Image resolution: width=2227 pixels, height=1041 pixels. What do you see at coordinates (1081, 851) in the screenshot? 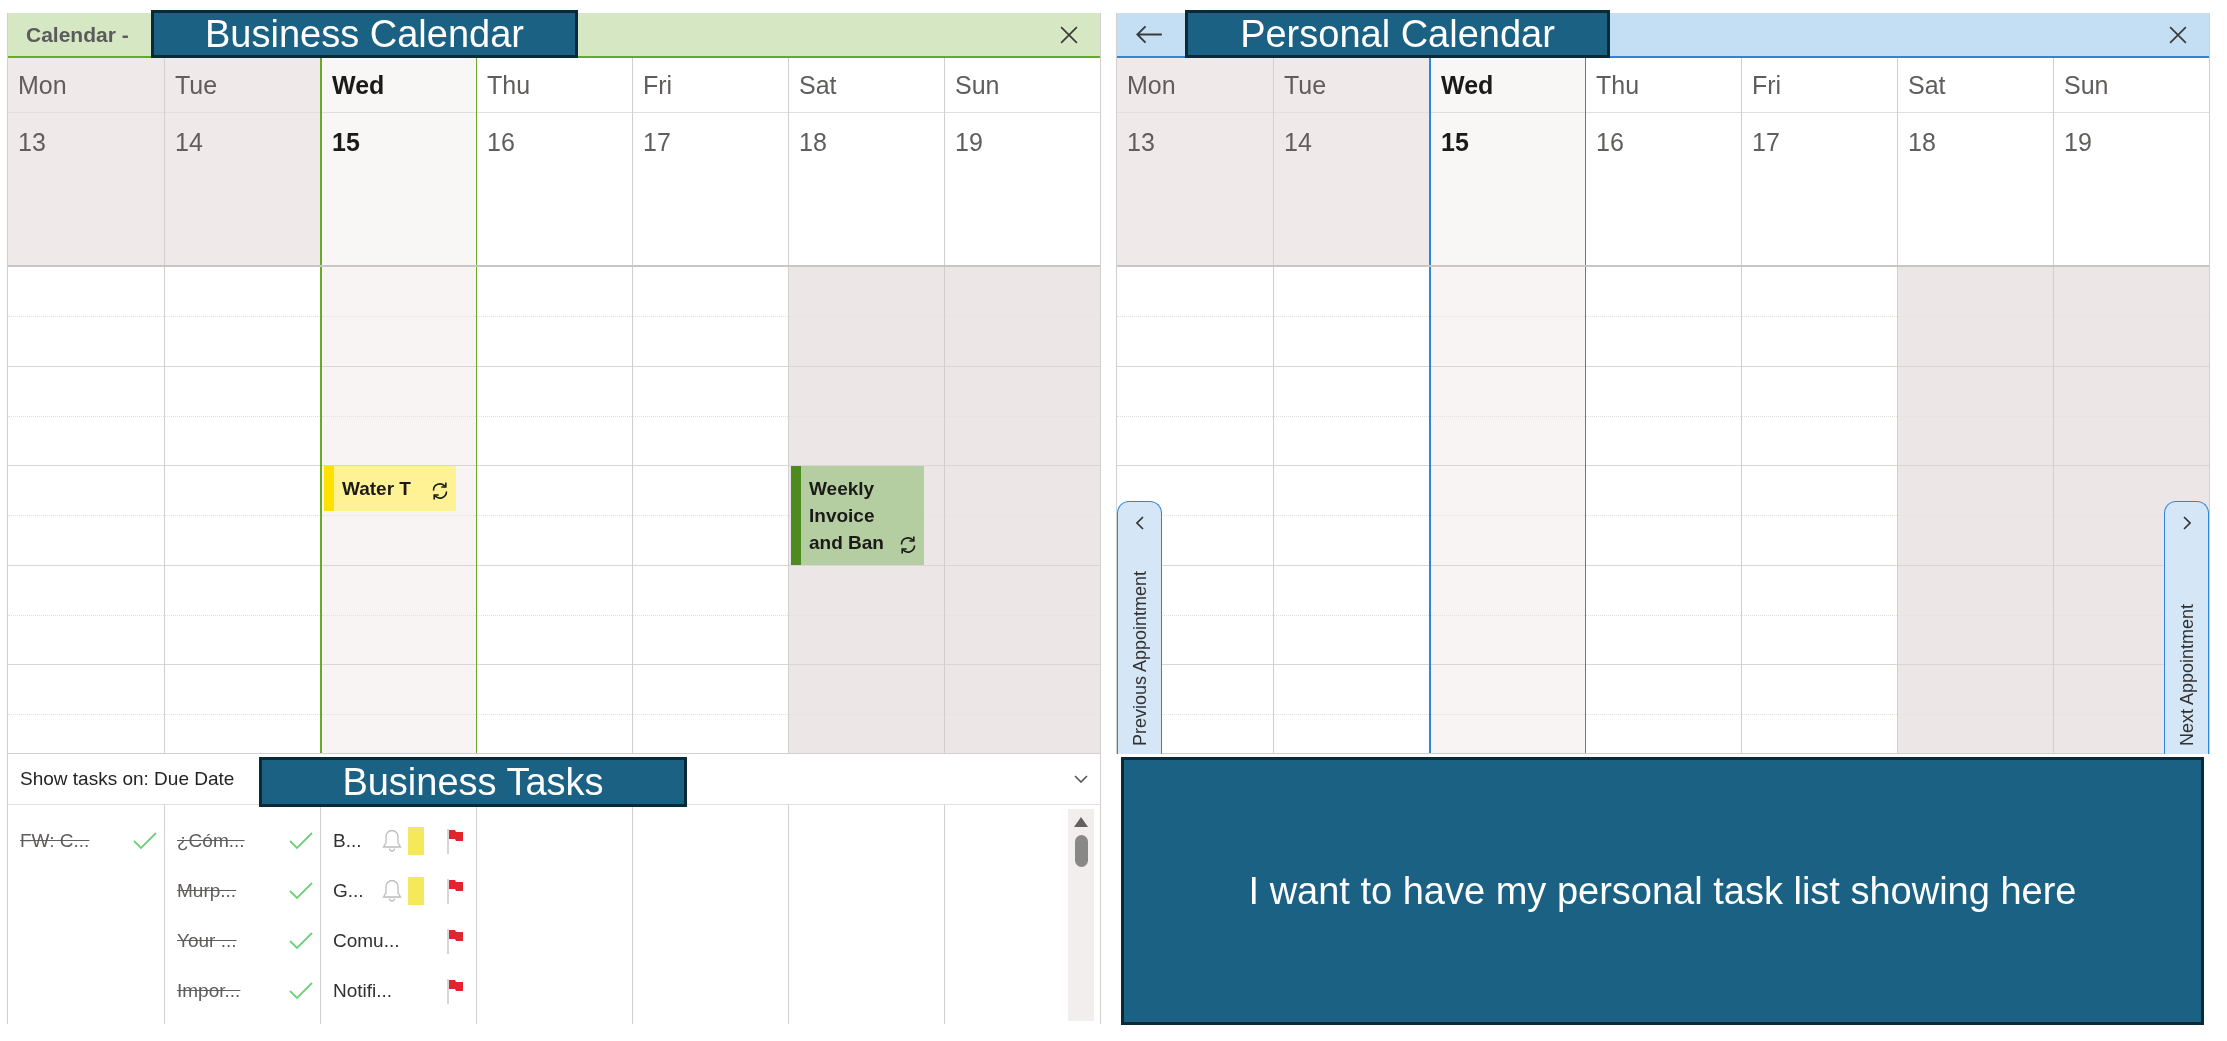
I see `scroll-thumb` at bounding box center [1081, 851].